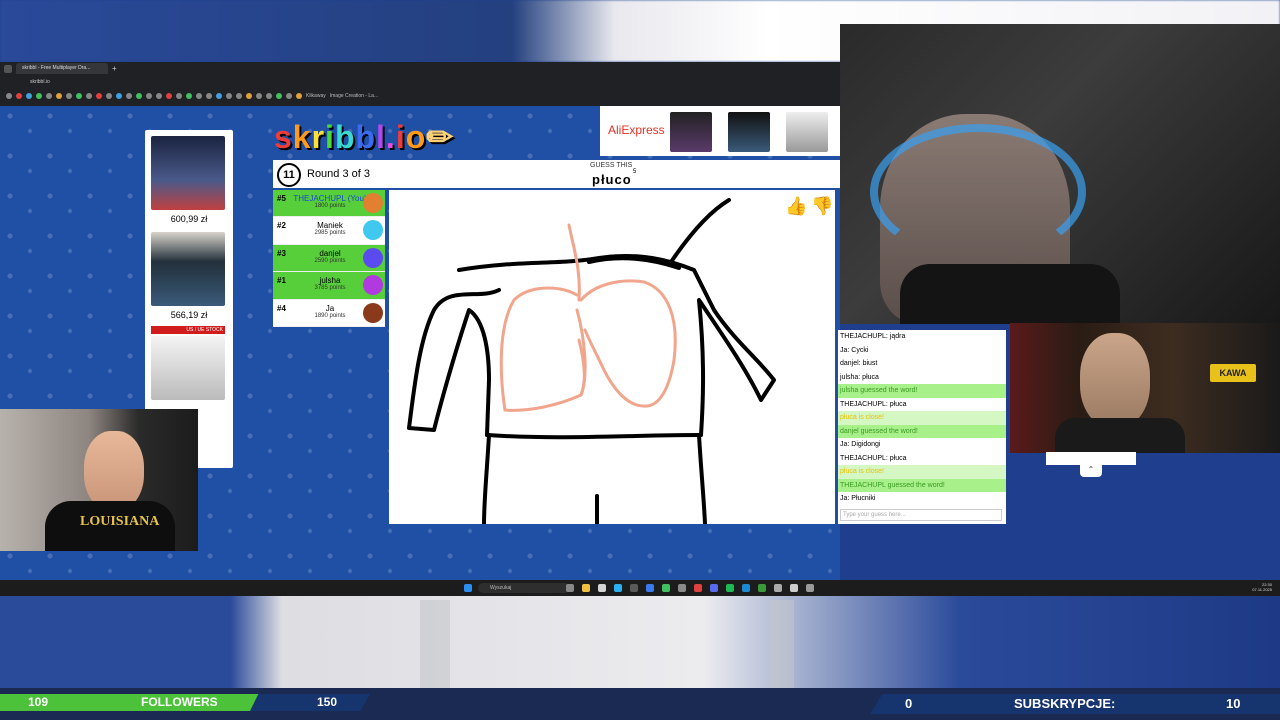 This screenshot has height=720, width=1280. Describe the element at coordinates (640, 588) in the screenshot. I see `windows-taskbar: Wyszukaj 22:30 07.11.2025` at that location.